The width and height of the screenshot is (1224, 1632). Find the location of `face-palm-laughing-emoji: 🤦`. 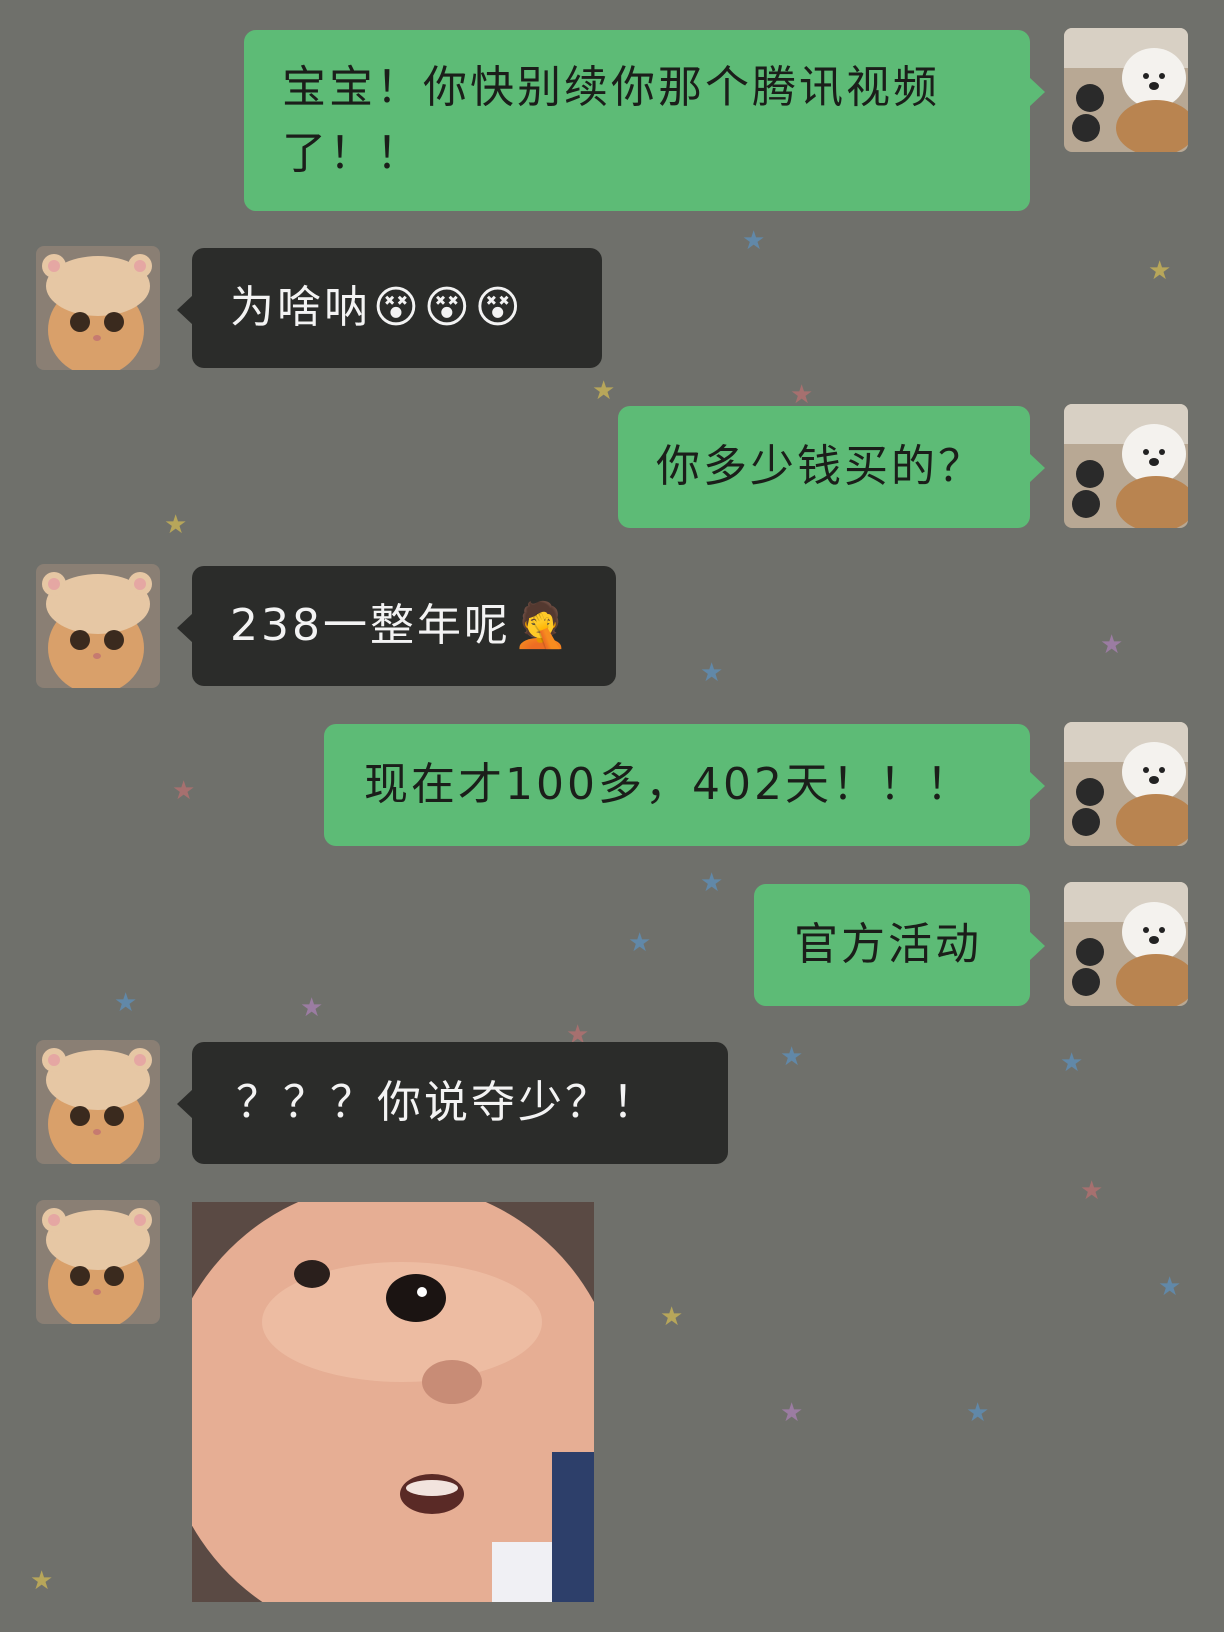

face-palm-laughing-emoji: 🤦 is located at coordinates (541, 625).